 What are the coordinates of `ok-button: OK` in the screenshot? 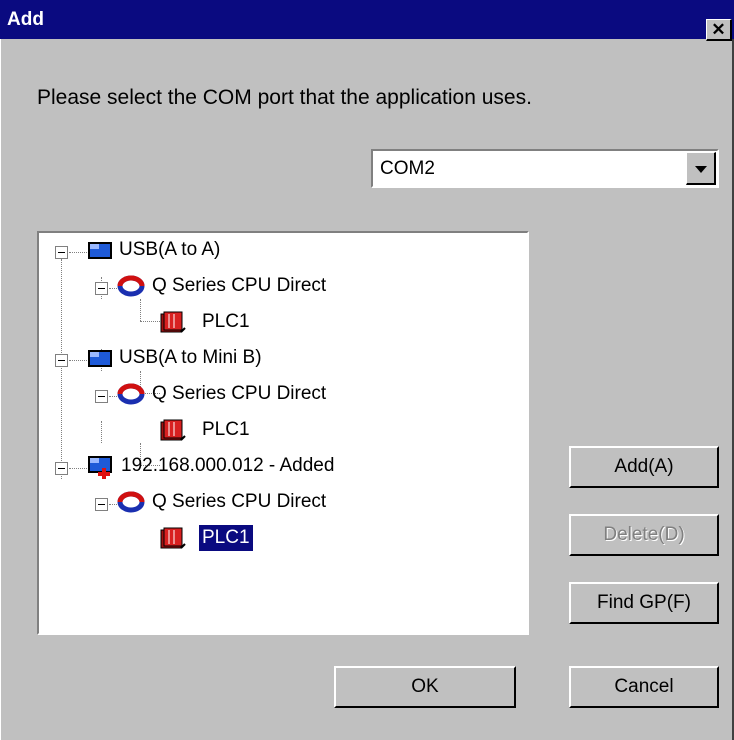 It's located at (425, 687).